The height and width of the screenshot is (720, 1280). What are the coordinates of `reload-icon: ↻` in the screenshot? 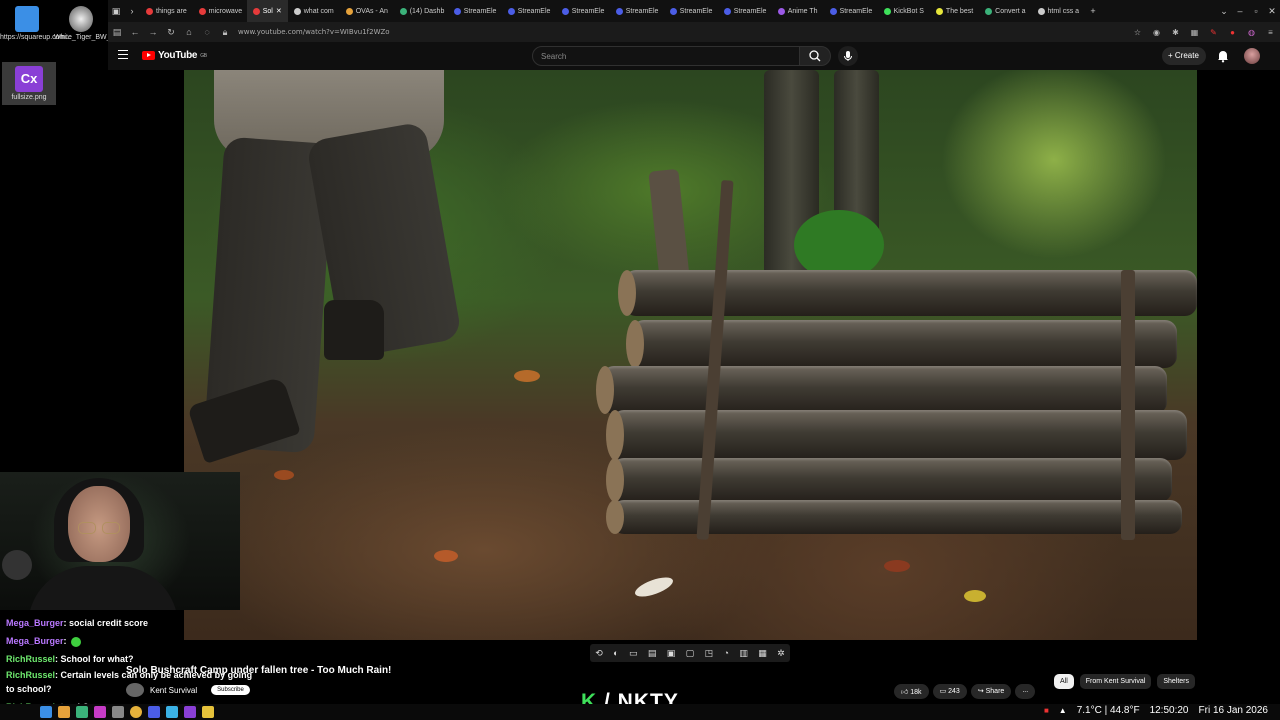 It's located at (171, 32).